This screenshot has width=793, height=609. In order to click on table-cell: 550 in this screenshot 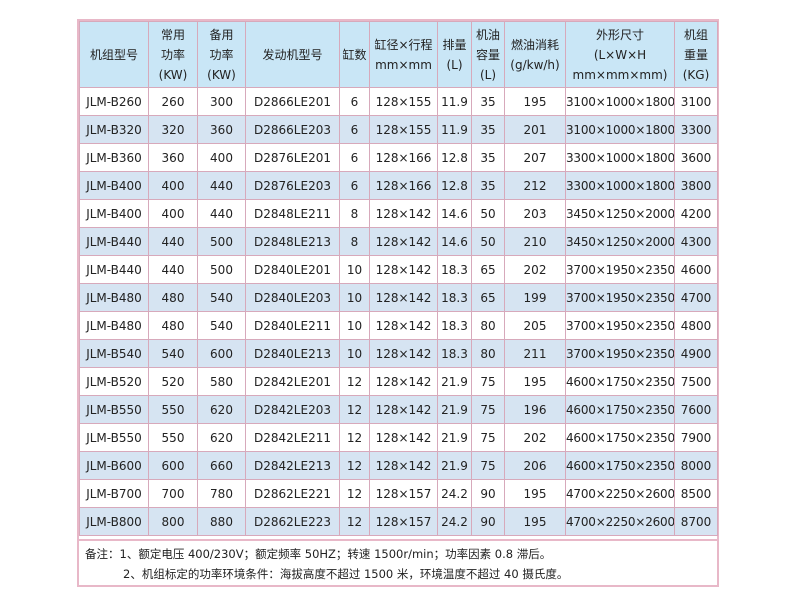, I will do `click(173, 409)`.